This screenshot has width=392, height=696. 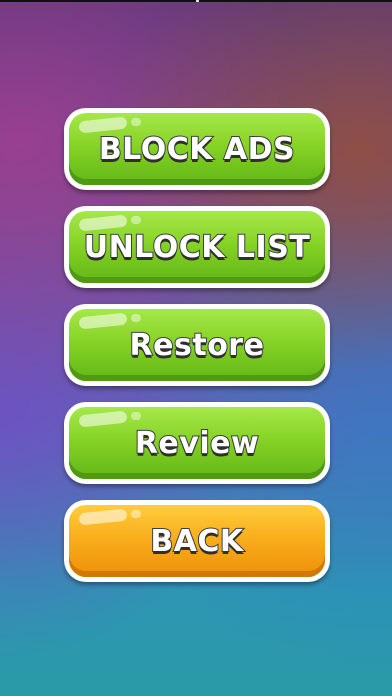 I want to click on block-ads-label: BLOCK ADS, so click(x=197, y=149).